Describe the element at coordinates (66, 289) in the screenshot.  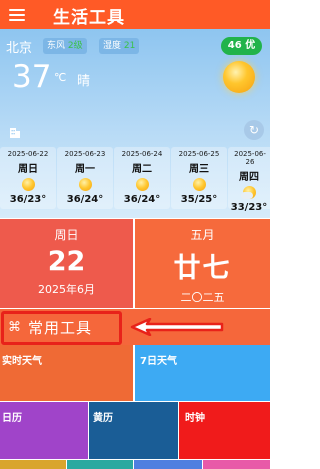
I see `solar-month-year: 2025年6月` at that location.